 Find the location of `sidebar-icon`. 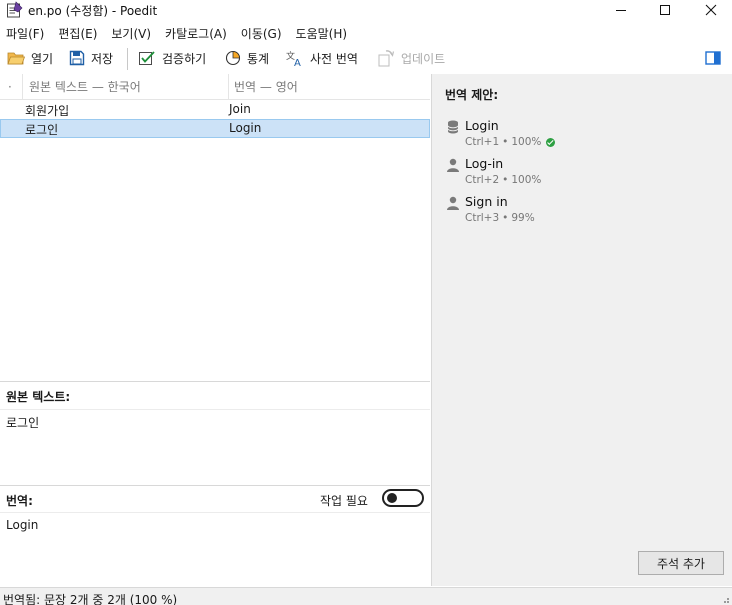

sidebar-icon is located at coordinates (713, 58).